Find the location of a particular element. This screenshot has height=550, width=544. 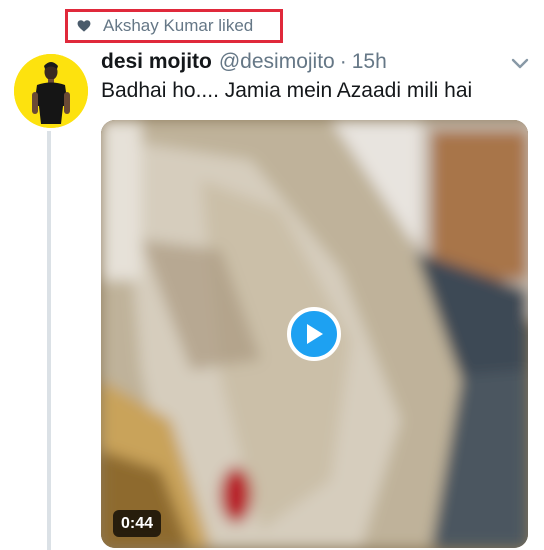

tweet-text: Badhai ho.... Jamia mein Azaadi mili hai is located at coordinates (287, 90).